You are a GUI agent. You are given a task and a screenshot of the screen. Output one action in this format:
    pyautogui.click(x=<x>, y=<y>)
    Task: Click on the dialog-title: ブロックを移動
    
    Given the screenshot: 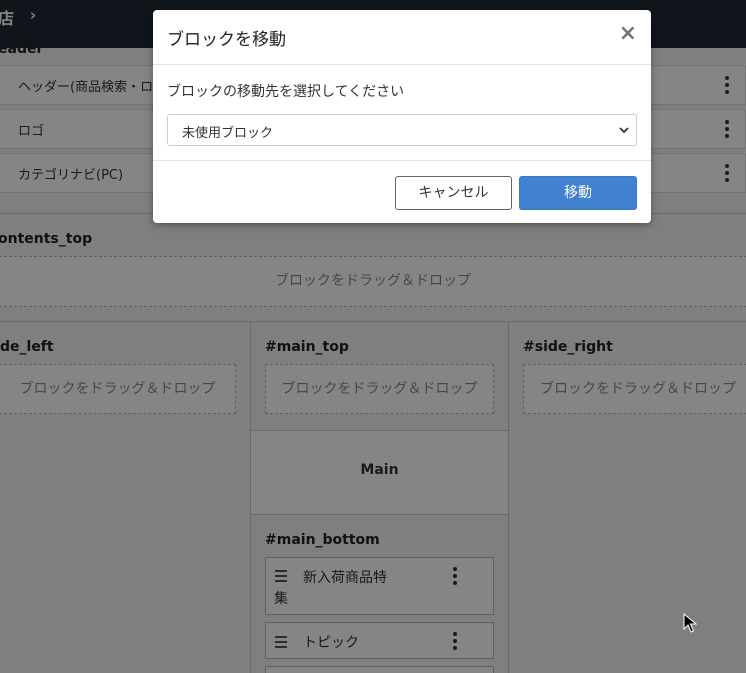 What is the action you would take?
    pyautogui.click(x=226, y=40)
    